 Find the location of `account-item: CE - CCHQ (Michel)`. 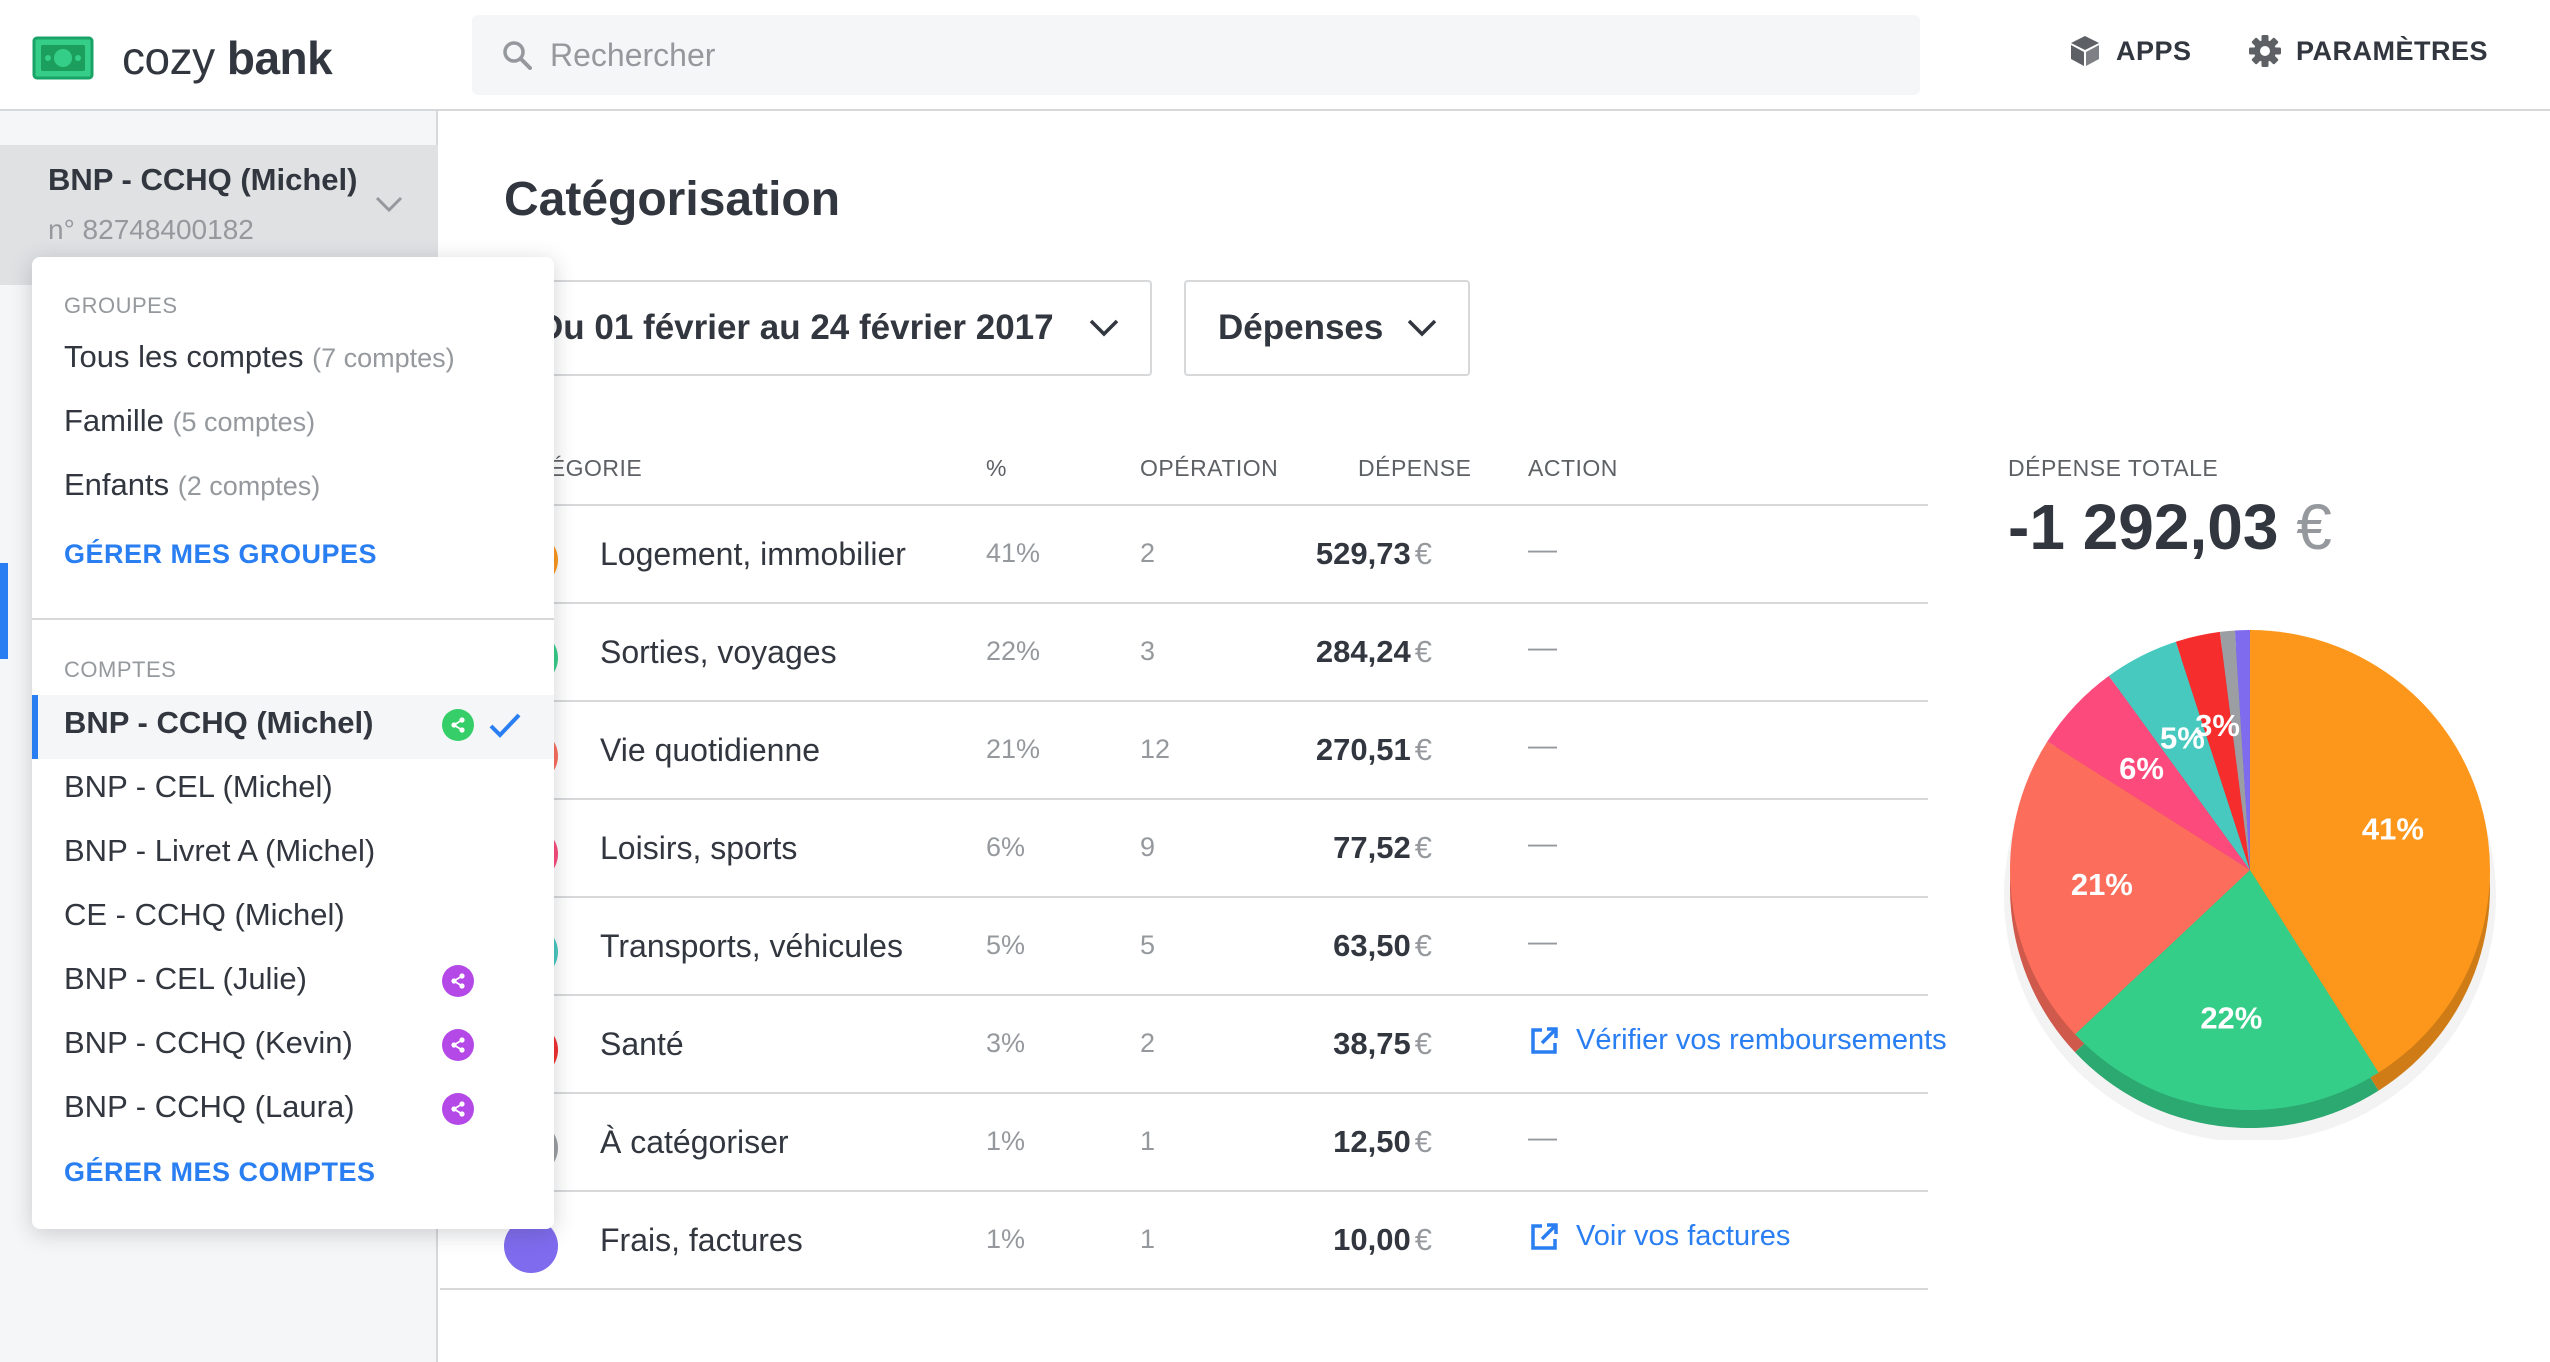

account-item: CE - CCHQ (Michel) is located at coordinates (204, 915).